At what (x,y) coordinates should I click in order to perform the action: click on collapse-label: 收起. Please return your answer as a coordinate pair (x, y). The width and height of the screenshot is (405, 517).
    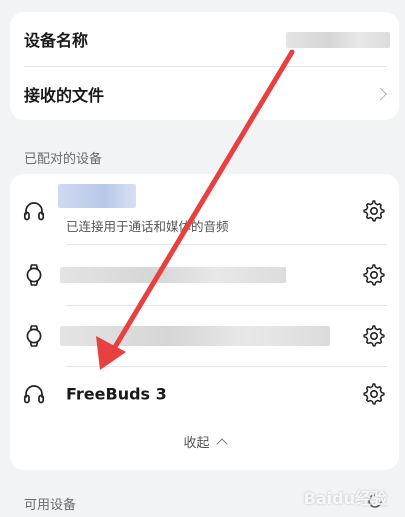
    Looking at the image, I should click on (196, 443).